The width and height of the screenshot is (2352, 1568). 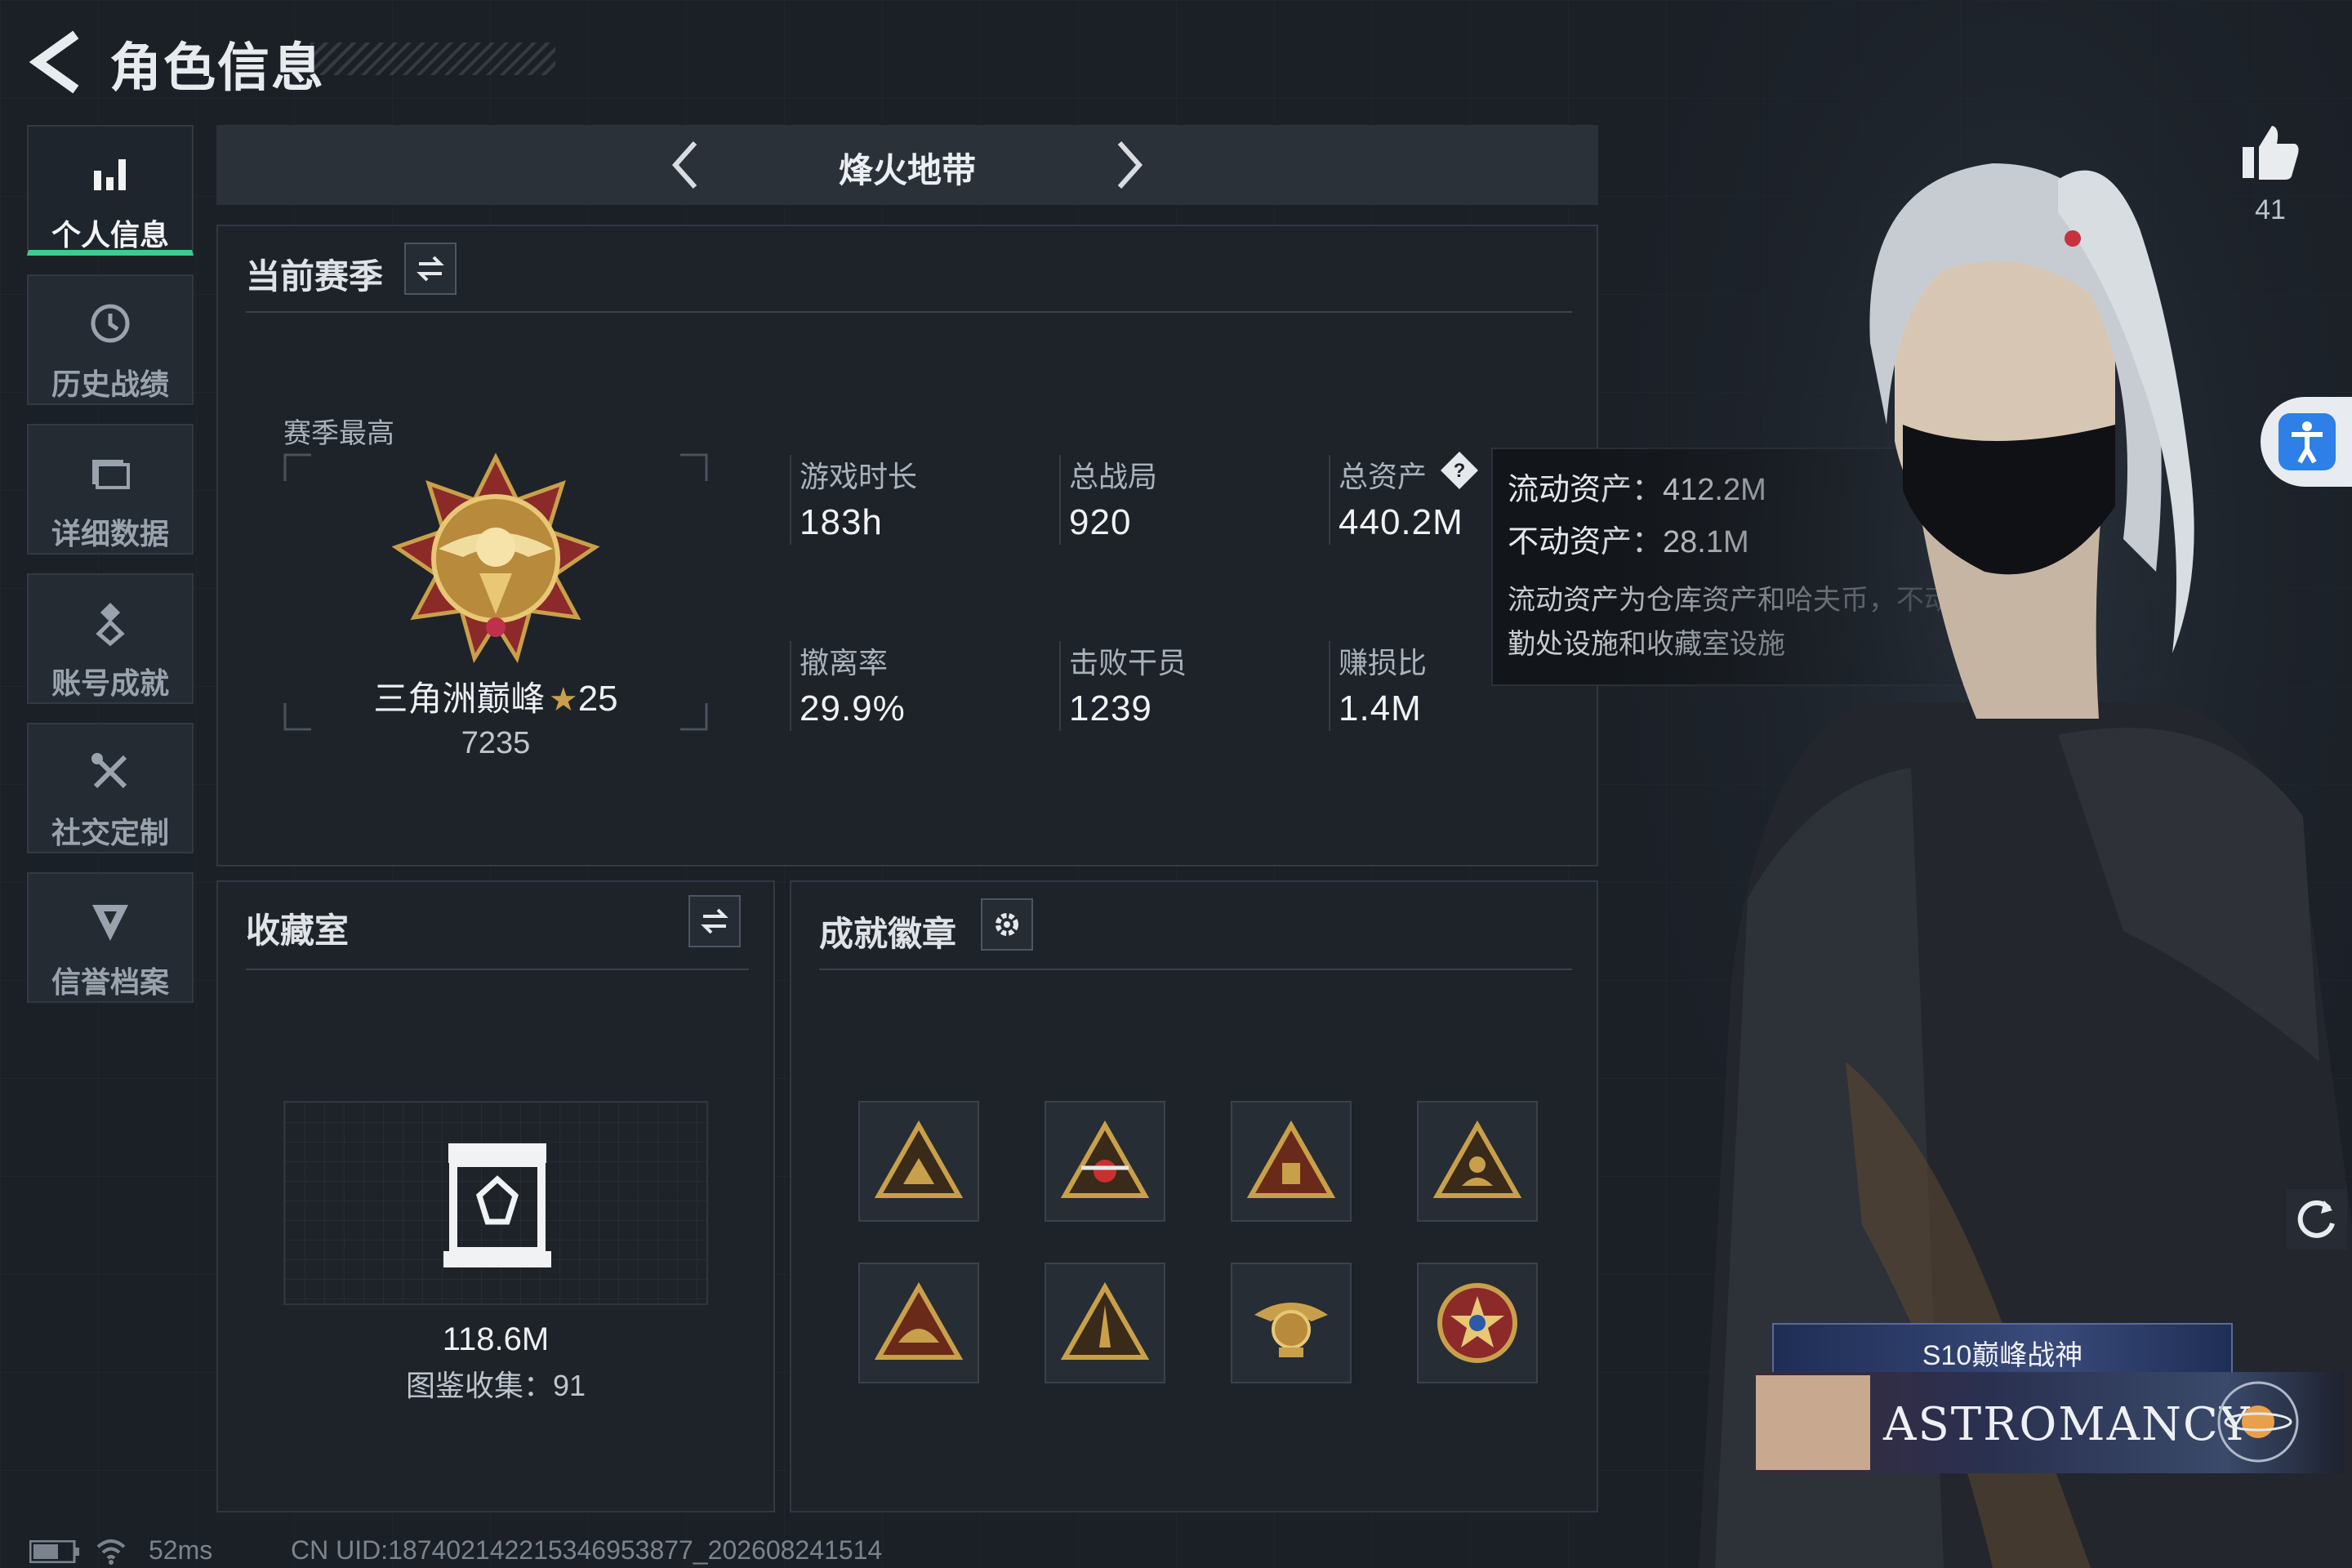 I want to click on nav-item-achievements: 账号成就, so click(x=111, y=638).